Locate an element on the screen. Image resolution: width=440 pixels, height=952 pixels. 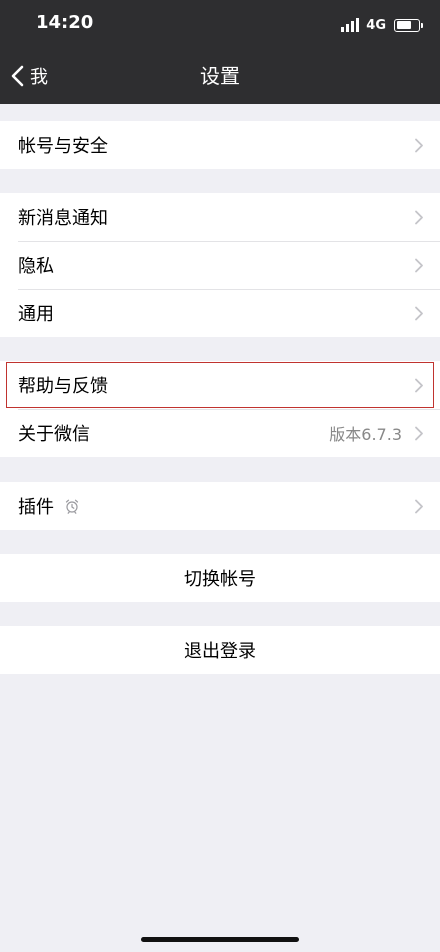
settings-group-help: 帮助与反馈 关于微信 版本6.7.3 is located at coordinates (220, 409).